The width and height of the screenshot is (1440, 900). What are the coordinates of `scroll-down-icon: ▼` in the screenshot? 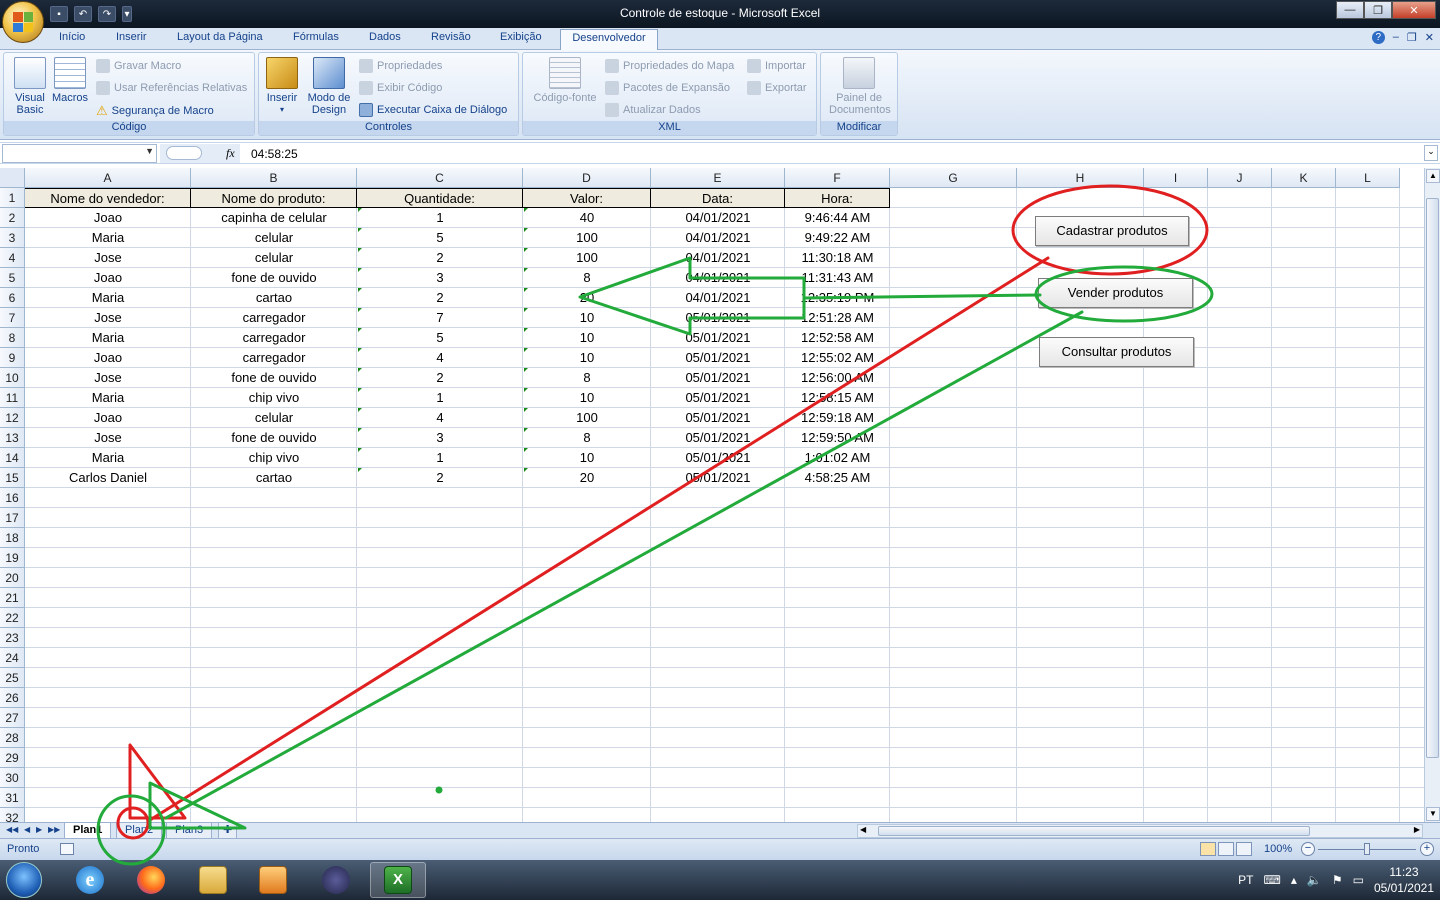 It's located at (1433, 814).